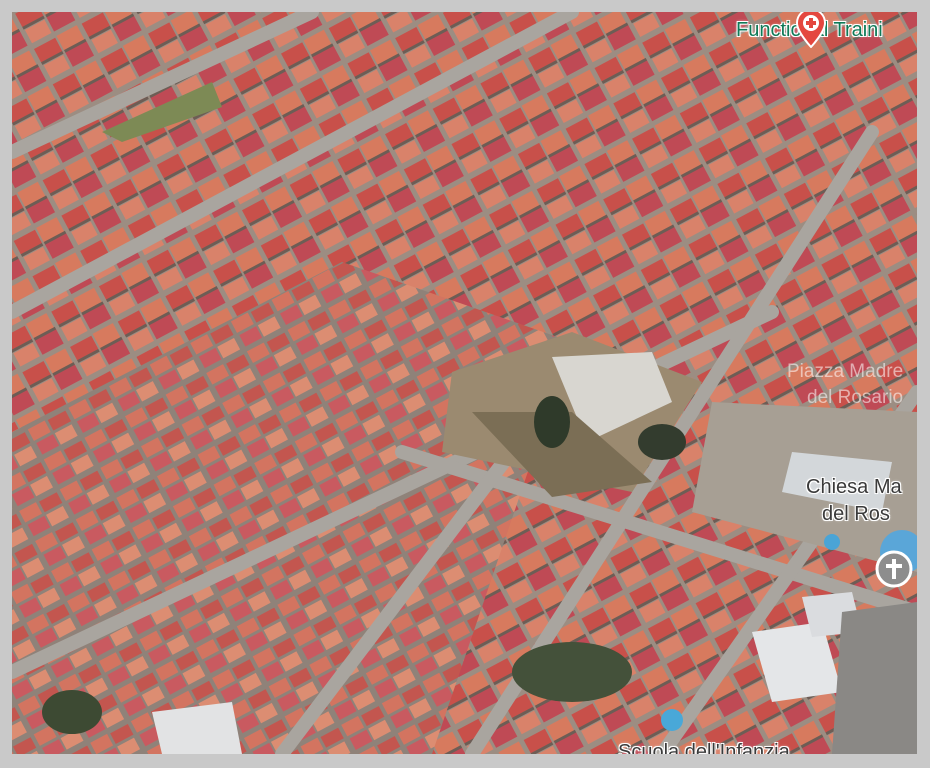 This screenshot has width=930, height=768. I want to click on square-label: Piazza Madre, so click(845, 371).